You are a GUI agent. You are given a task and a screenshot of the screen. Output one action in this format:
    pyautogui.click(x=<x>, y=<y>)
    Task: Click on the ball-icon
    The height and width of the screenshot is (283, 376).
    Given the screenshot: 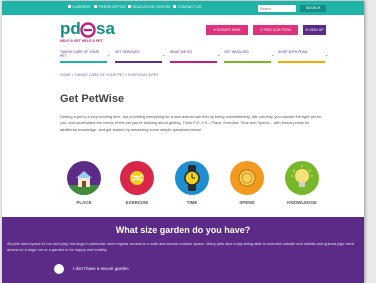 What is the action you would take?
    pyautogui.click(x=137, y=178)
    